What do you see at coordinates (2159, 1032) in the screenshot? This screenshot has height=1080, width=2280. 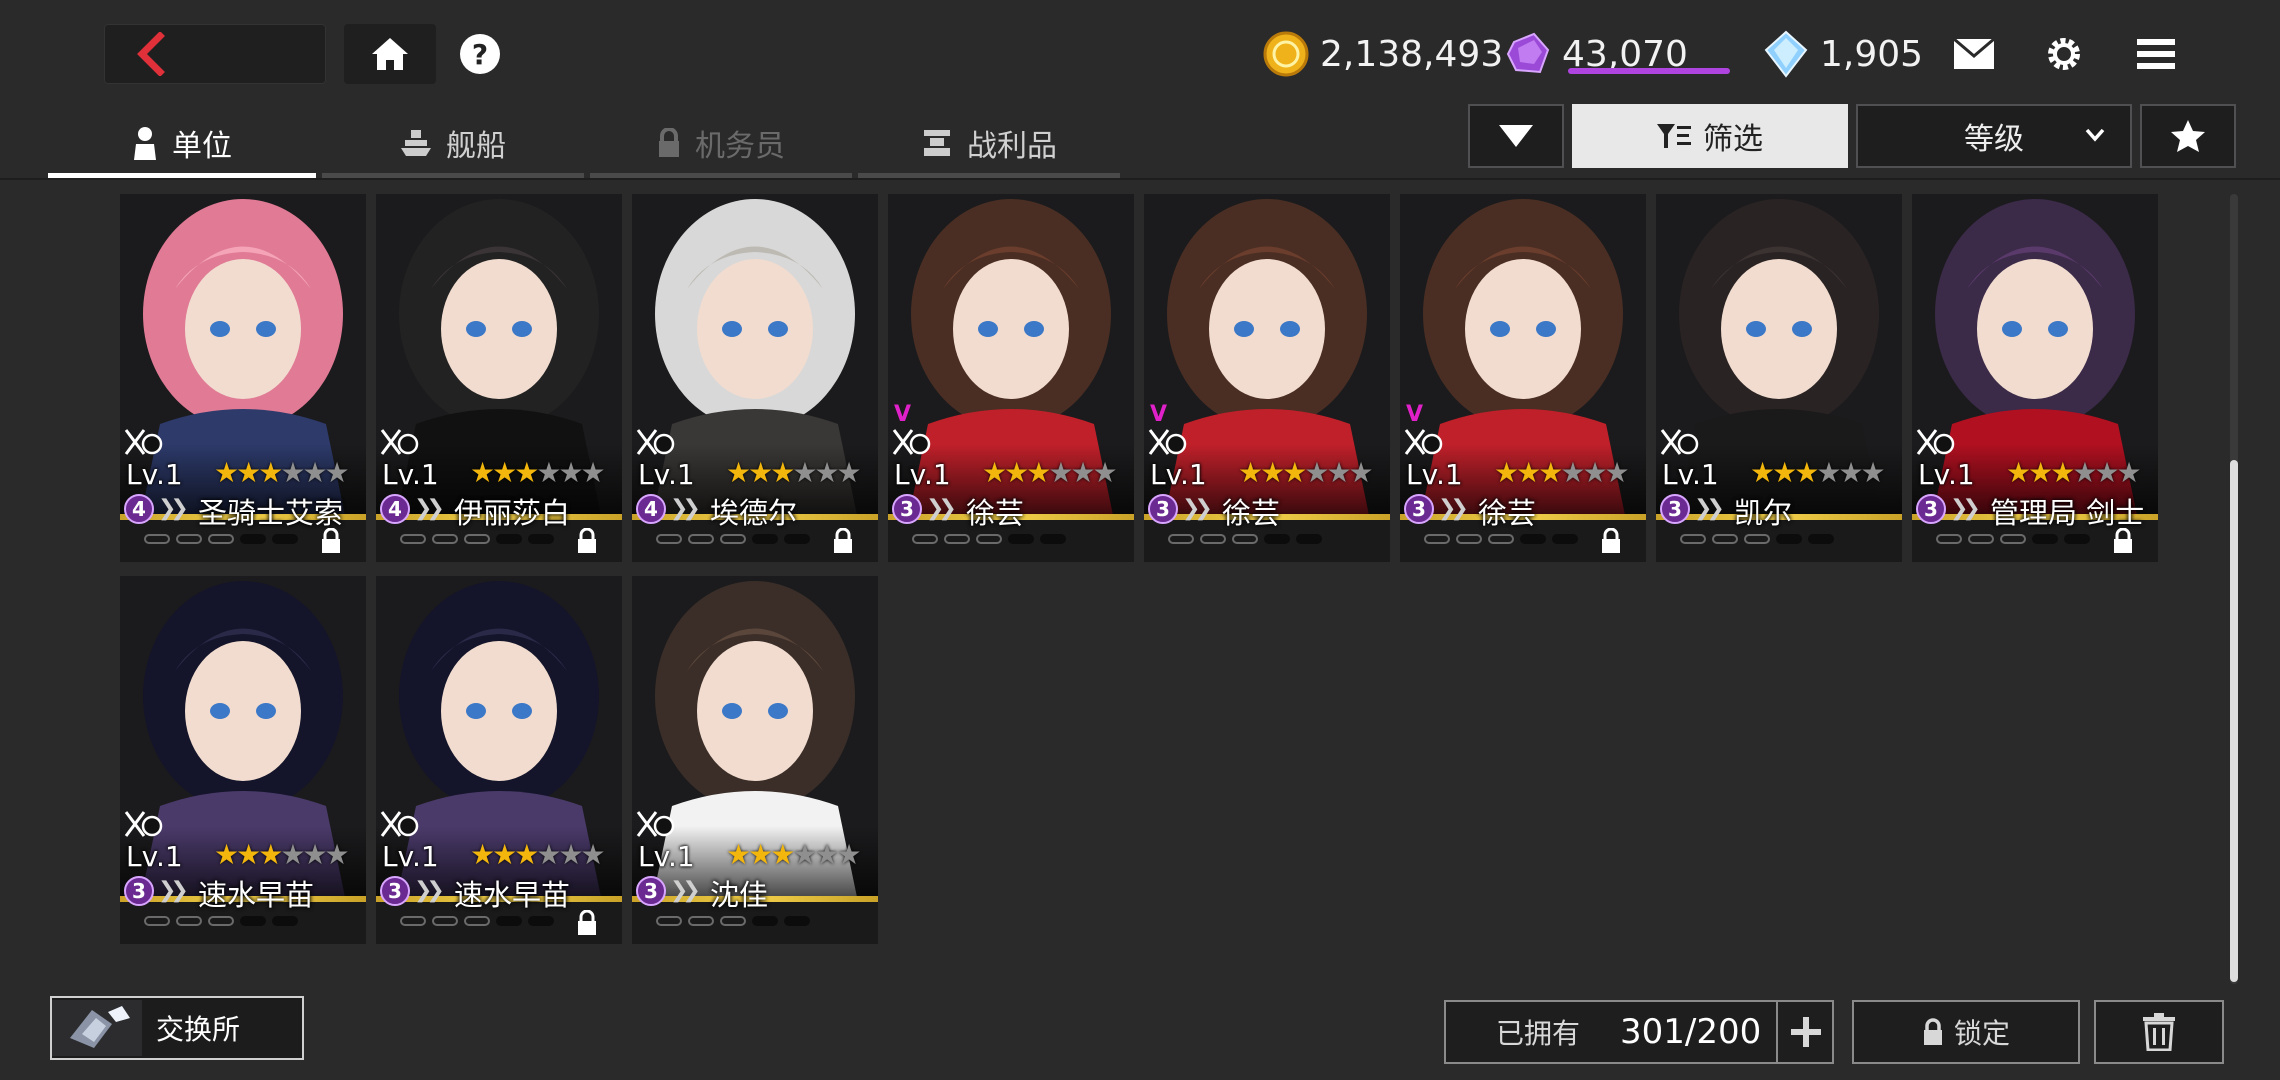 I see `delete-button` at bounding box center [2159, 1032].